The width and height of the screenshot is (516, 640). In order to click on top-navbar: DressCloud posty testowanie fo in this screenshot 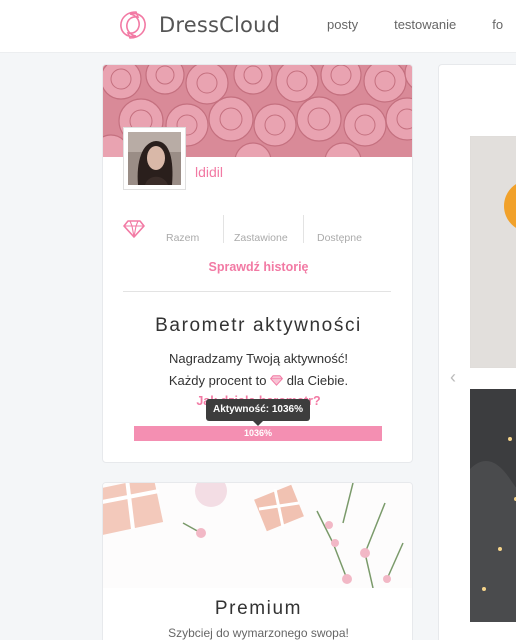, I will do `click(258, 26)`.